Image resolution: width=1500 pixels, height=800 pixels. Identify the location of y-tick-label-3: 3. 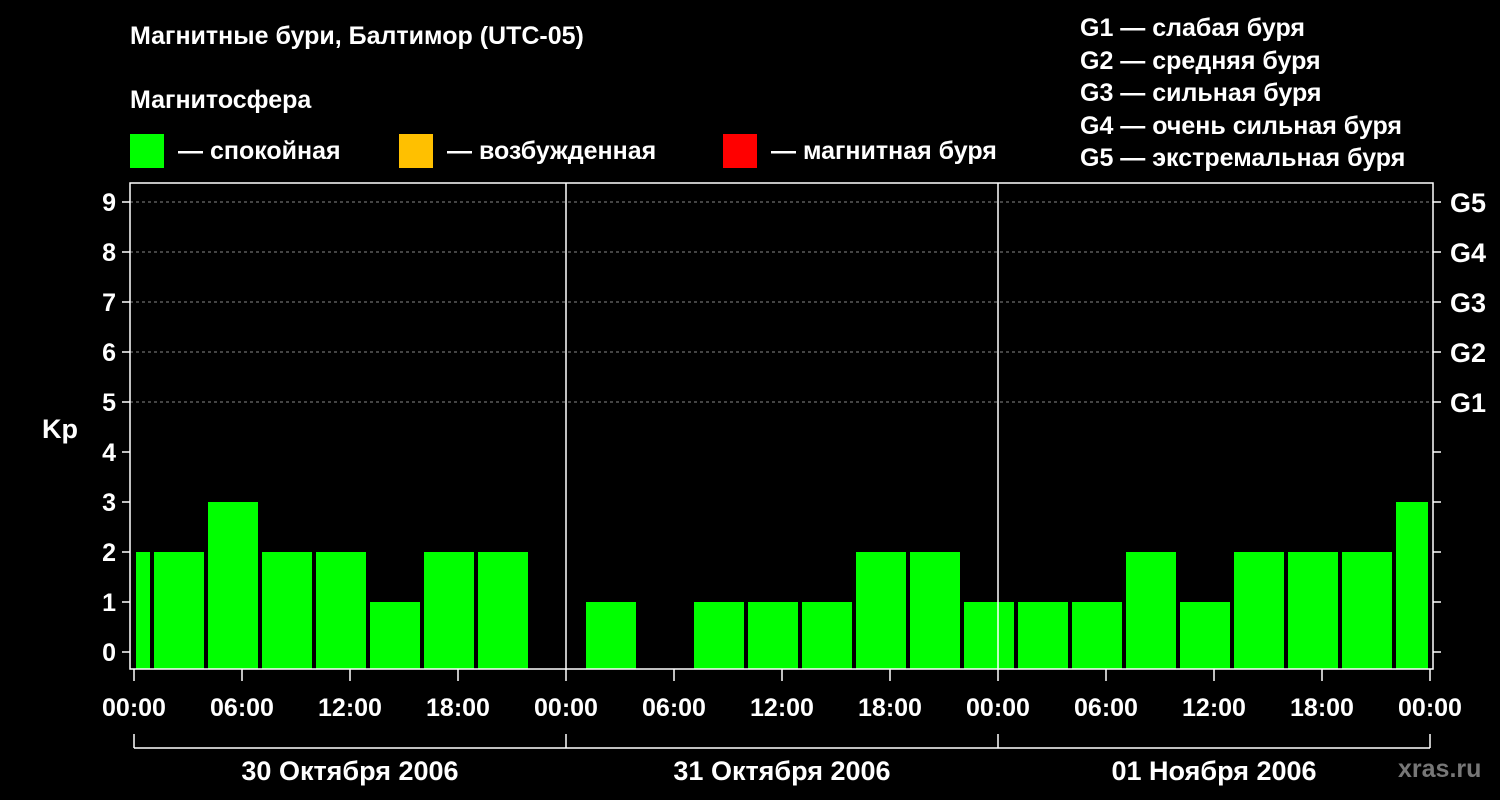
(109, 503).